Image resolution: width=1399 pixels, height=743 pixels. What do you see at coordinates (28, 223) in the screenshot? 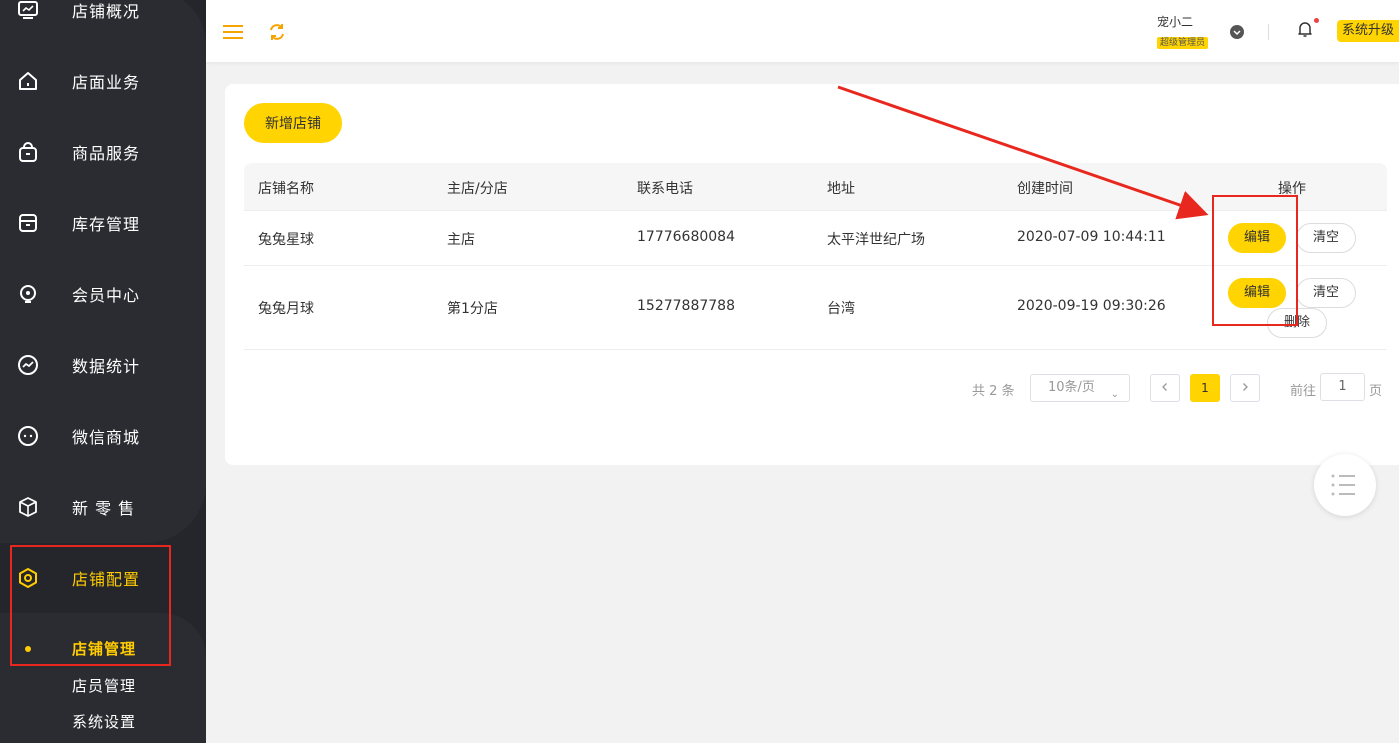
I see `box-icon` at bounding box center [28, 223].